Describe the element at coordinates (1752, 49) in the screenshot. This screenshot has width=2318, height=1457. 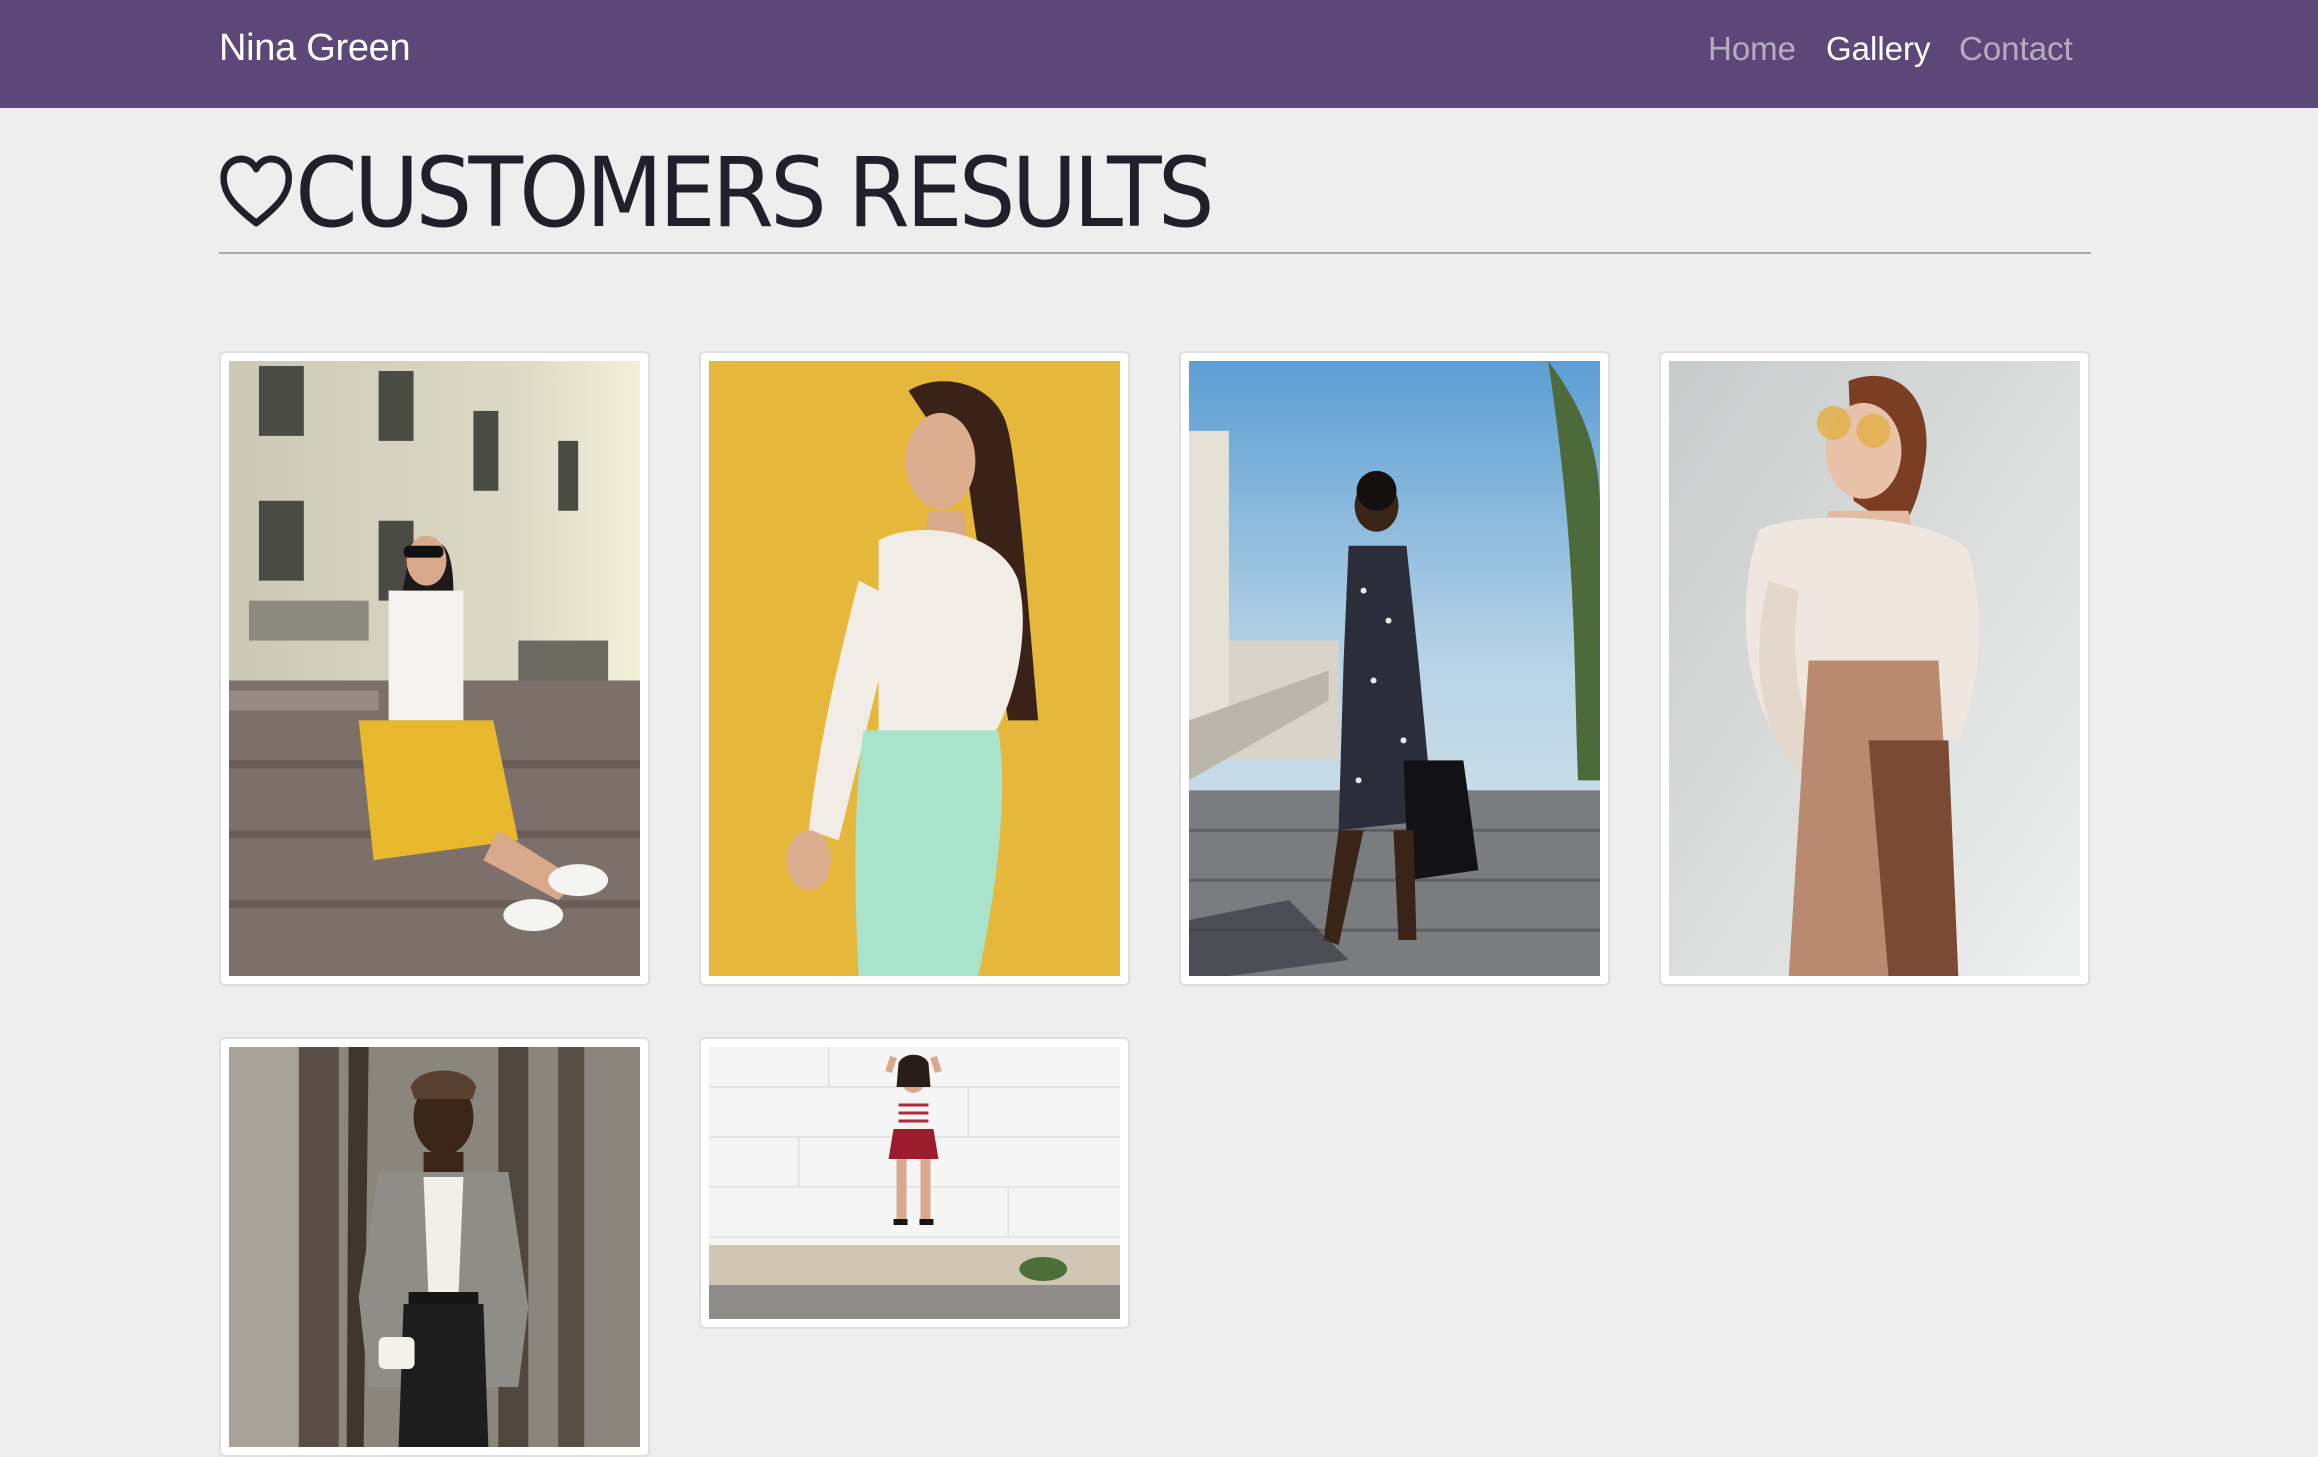
I see `nav-link-home: Home` at that location.